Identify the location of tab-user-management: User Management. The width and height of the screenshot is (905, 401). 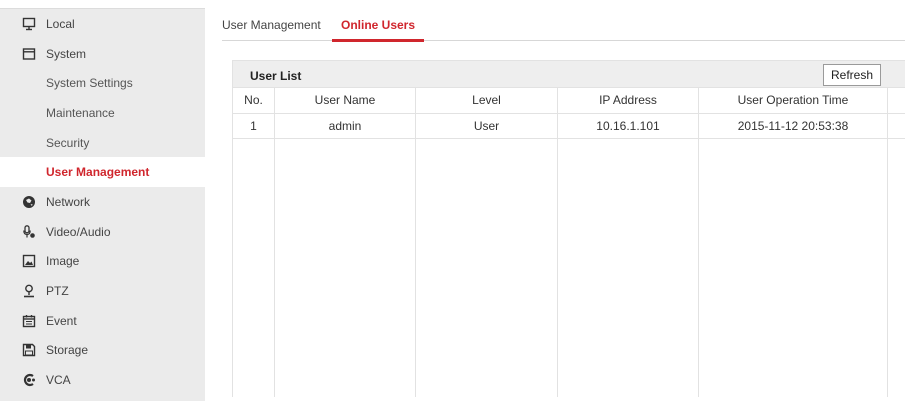
(271, 29).